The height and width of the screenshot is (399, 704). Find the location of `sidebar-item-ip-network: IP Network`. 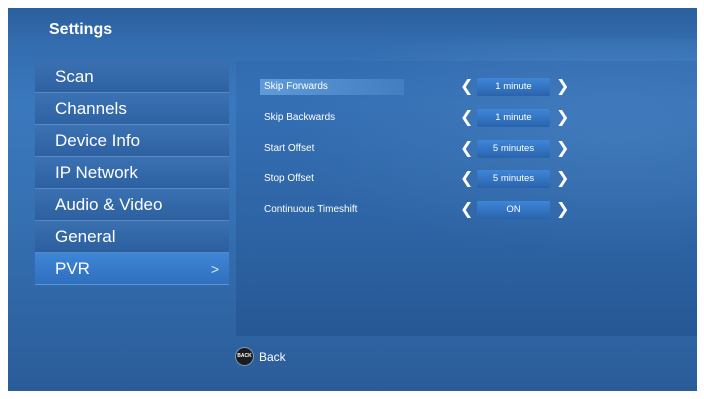

sidebar-item-ip-network: IP Network is located at coordinates (132, 173).